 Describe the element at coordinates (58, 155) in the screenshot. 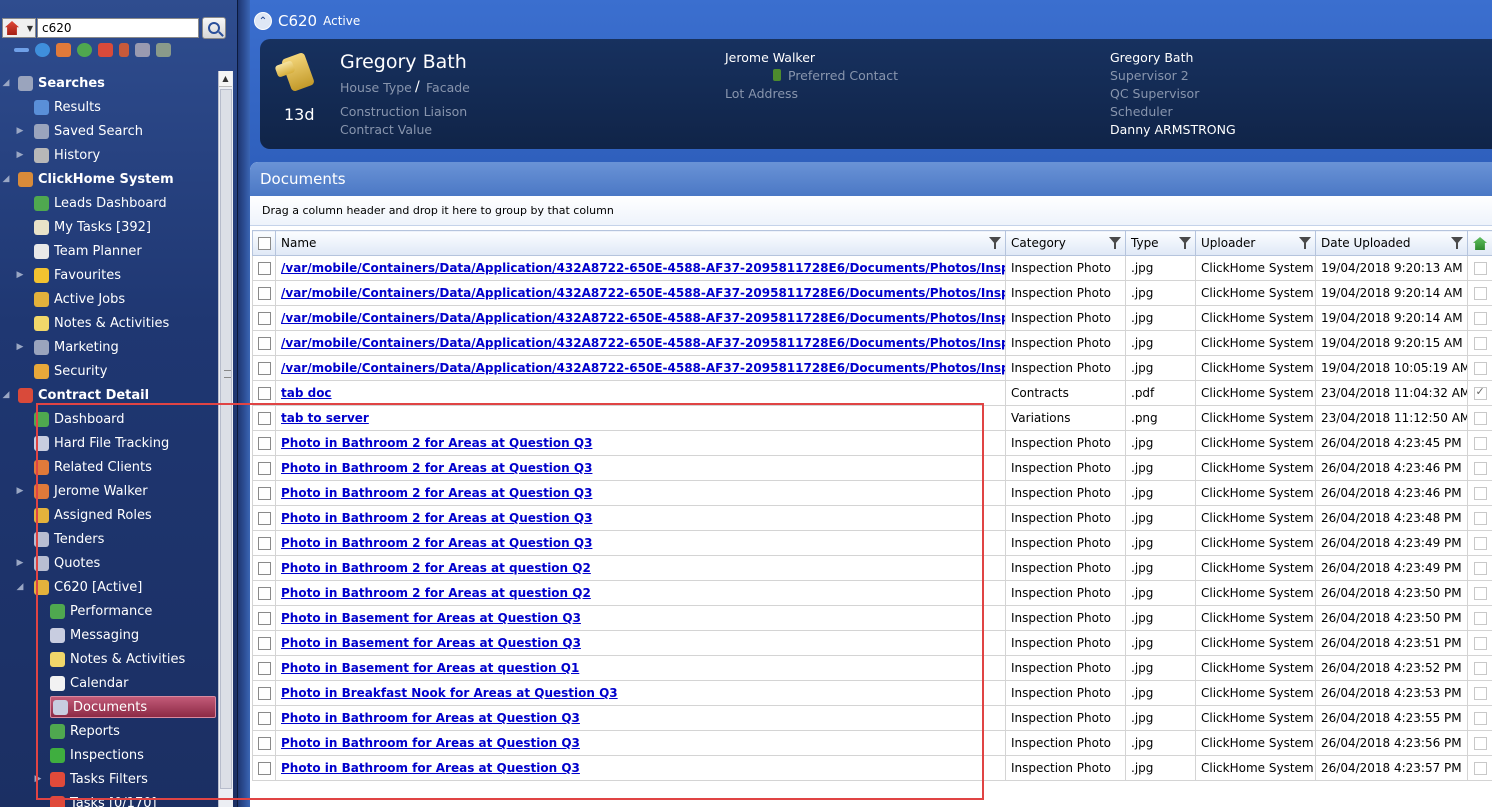

I see `sidebar-item: ▶ History` at that location.